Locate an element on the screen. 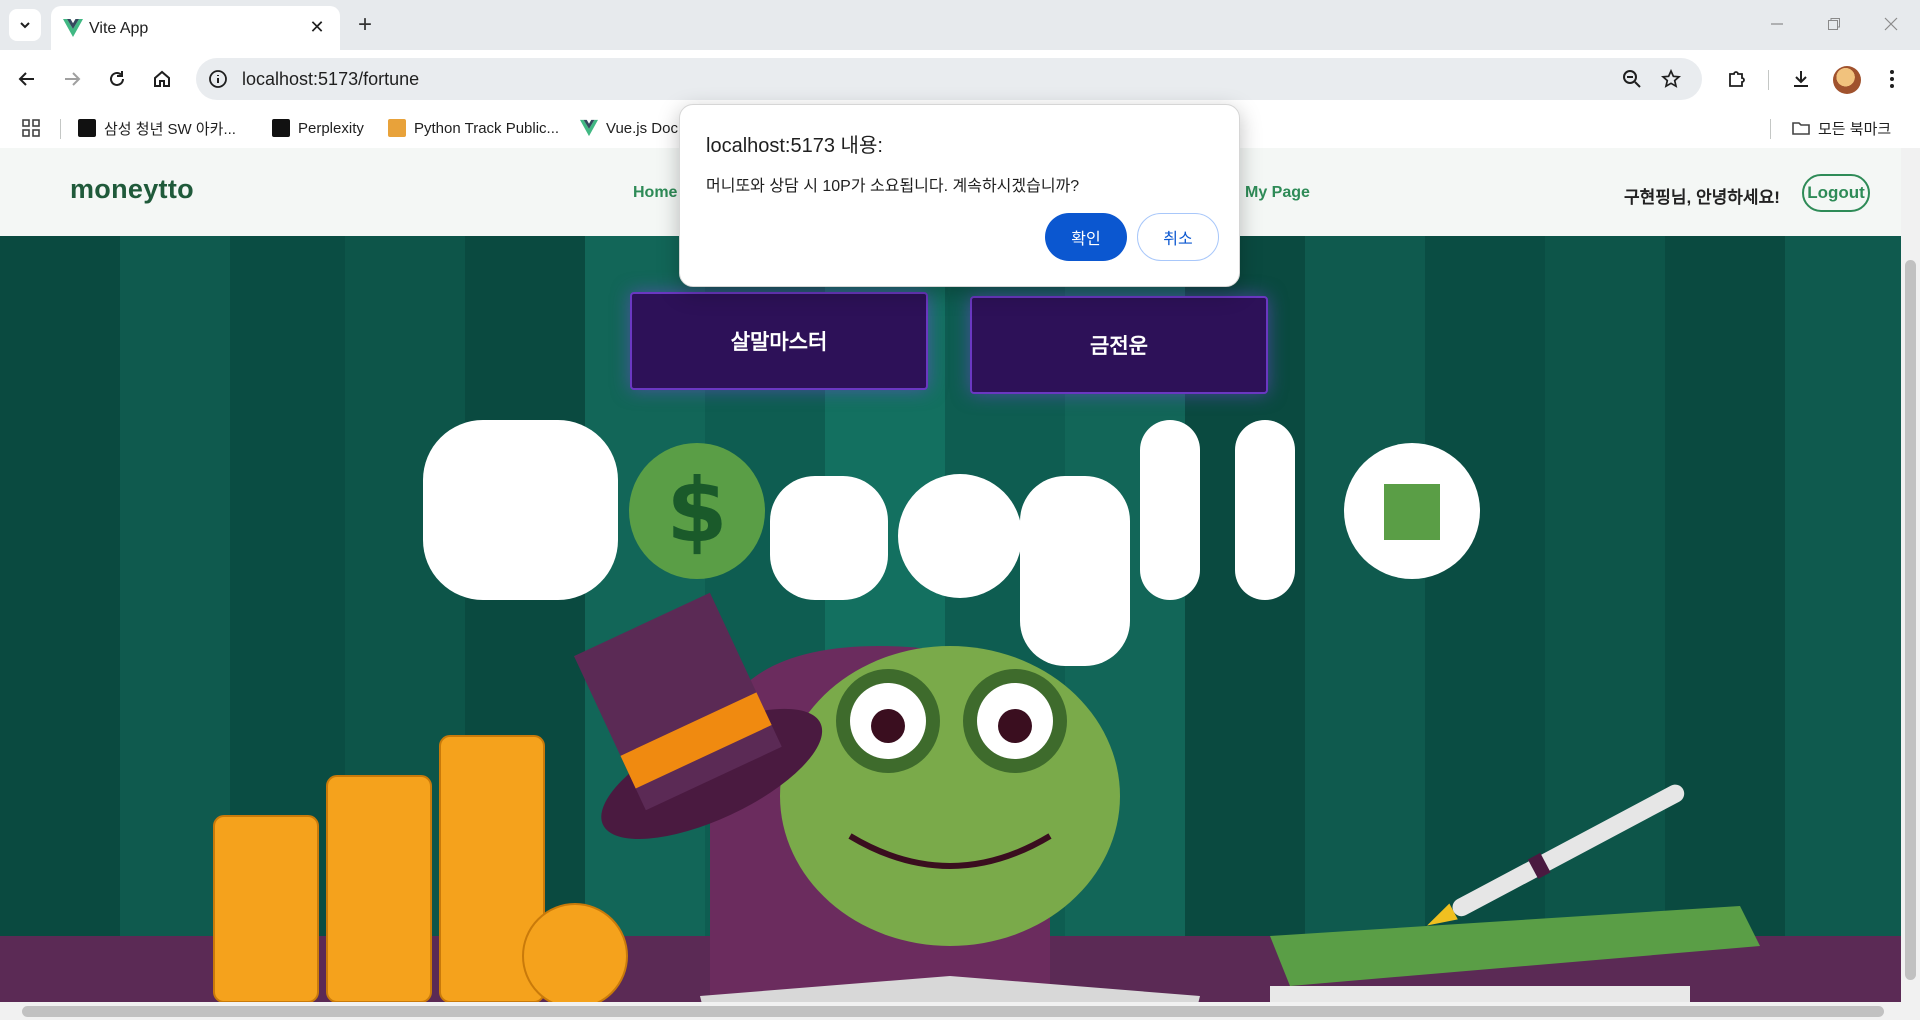  close-icon is located at coordinates (1891, 24).